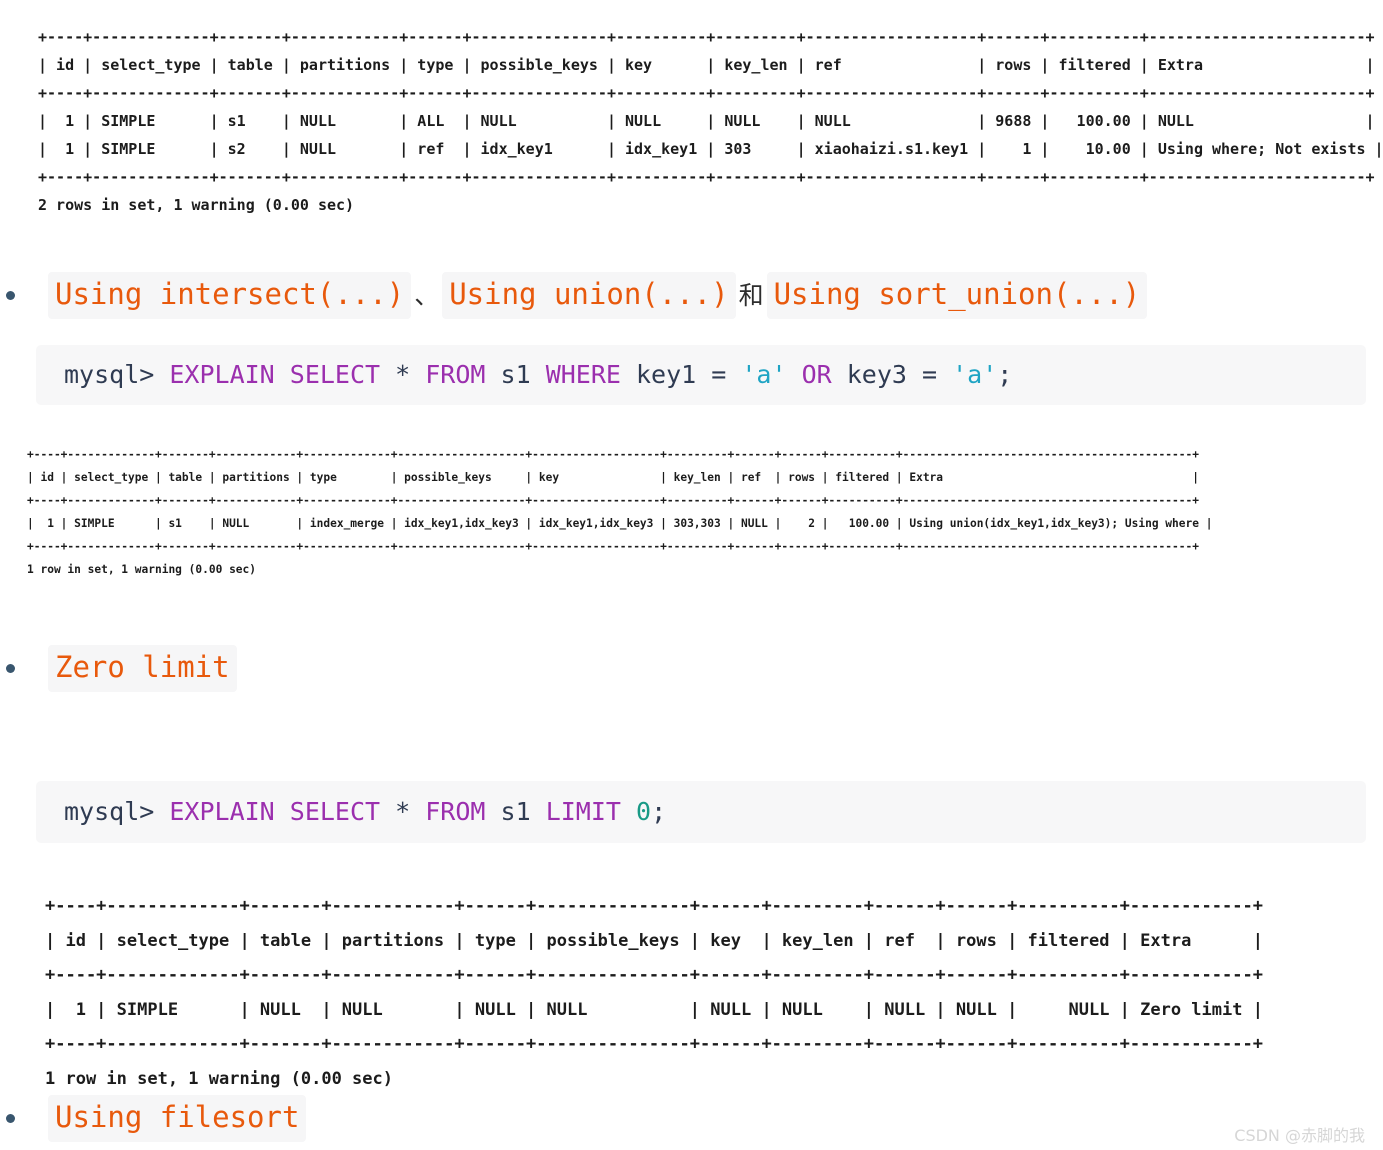 This screenshot has height=1150, width=1383. Describe the element at coordinates (644, 812) in the screenshot. I see `sql-number-zero: 0` at that location.